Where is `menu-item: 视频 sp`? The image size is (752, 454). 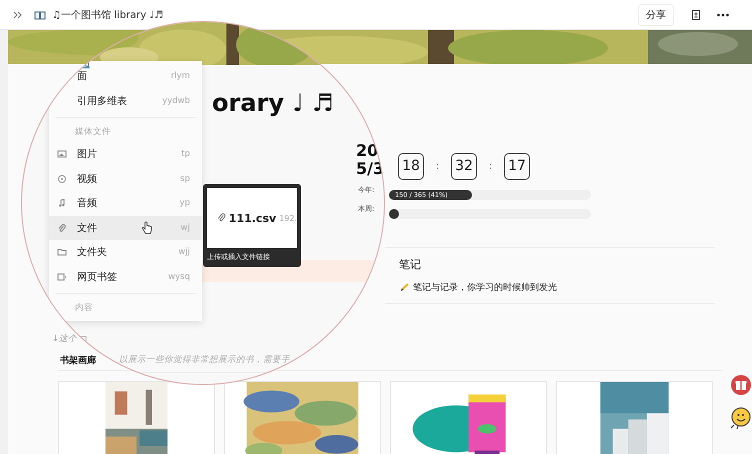
menu-item: 视频 sp is located at coordinates (125, 178).